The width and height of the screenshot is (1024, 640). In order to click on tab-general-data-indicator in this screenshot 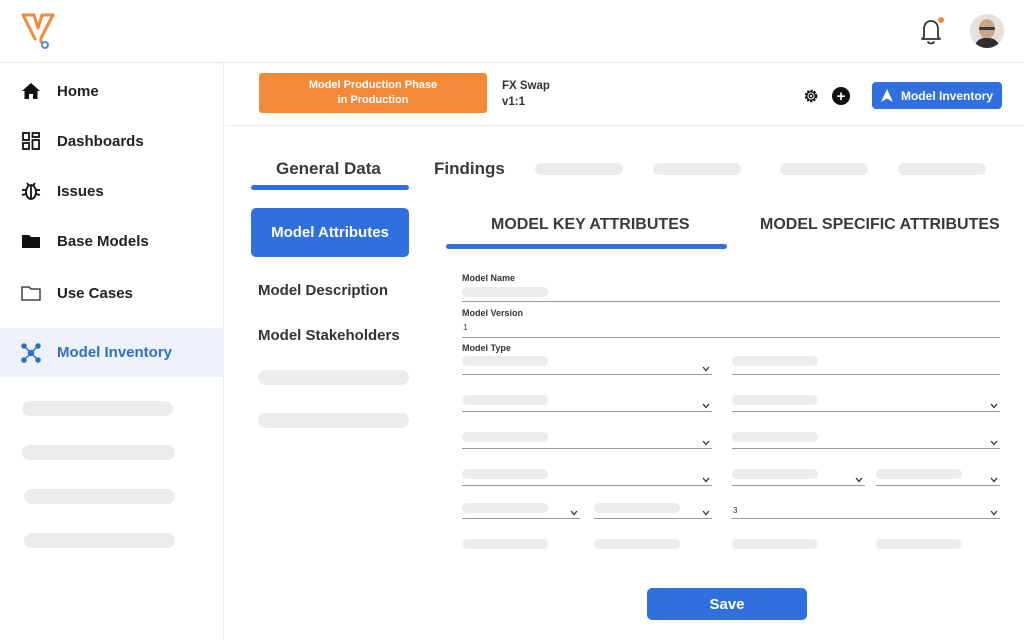, I will do `click(330, 187)`.